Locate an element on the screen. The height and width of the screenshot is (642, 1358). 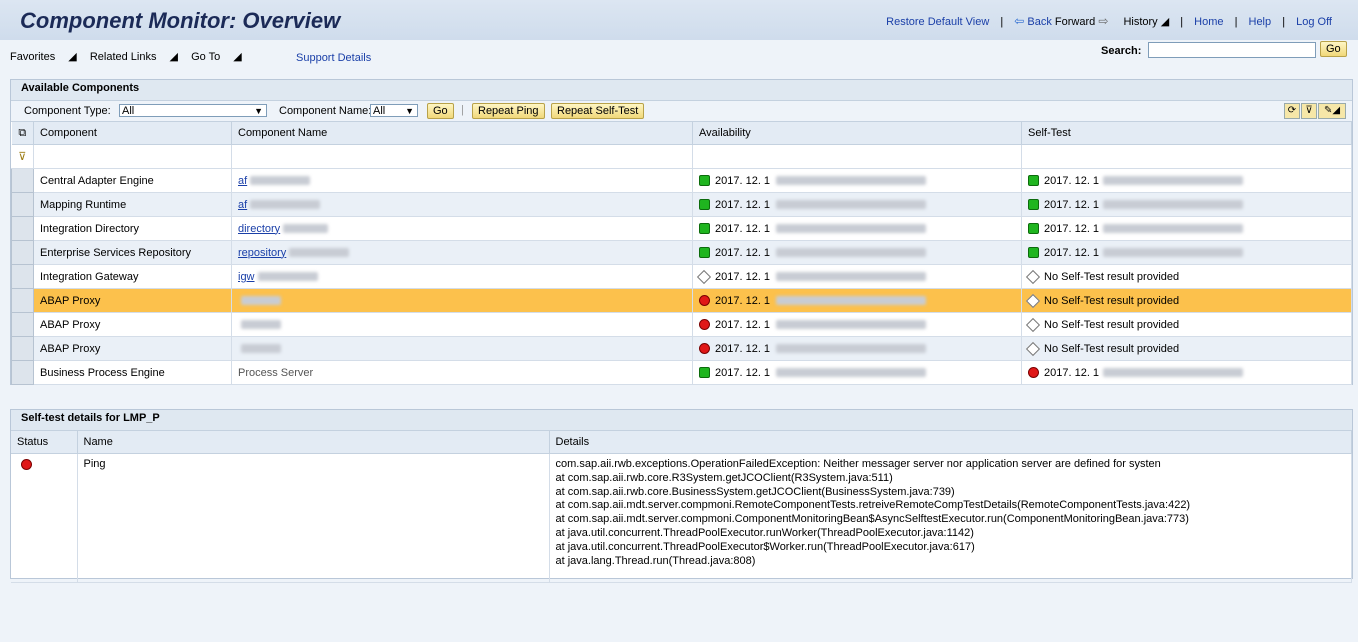
table-row: Mapping Runtime af 2017. 12. 1 2017. 12. 1 is located at coordinates (681, 204).